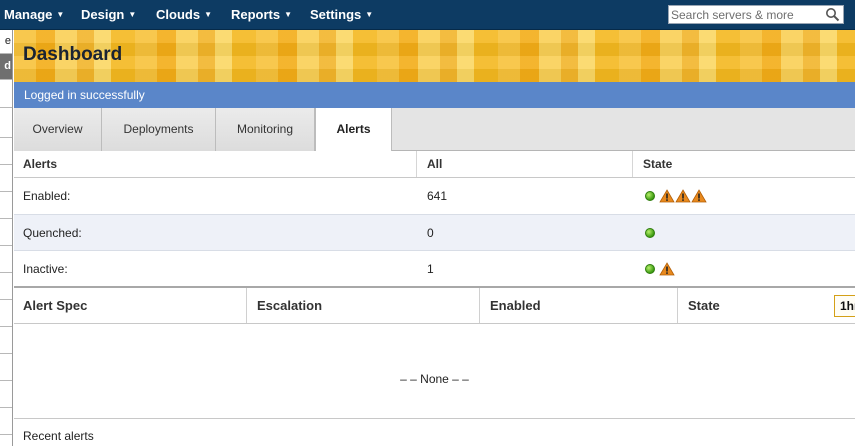  What do you see at coordinates (844, 306) in the screenshot?
I see `time-range-select: 1hr` at bounding box center [844, 306].